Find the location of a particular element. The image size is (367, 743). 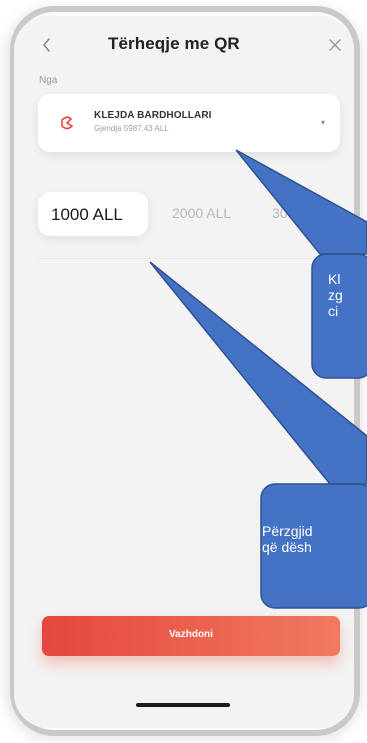

callout-line: që dësh is located at coordinates (287, 547).